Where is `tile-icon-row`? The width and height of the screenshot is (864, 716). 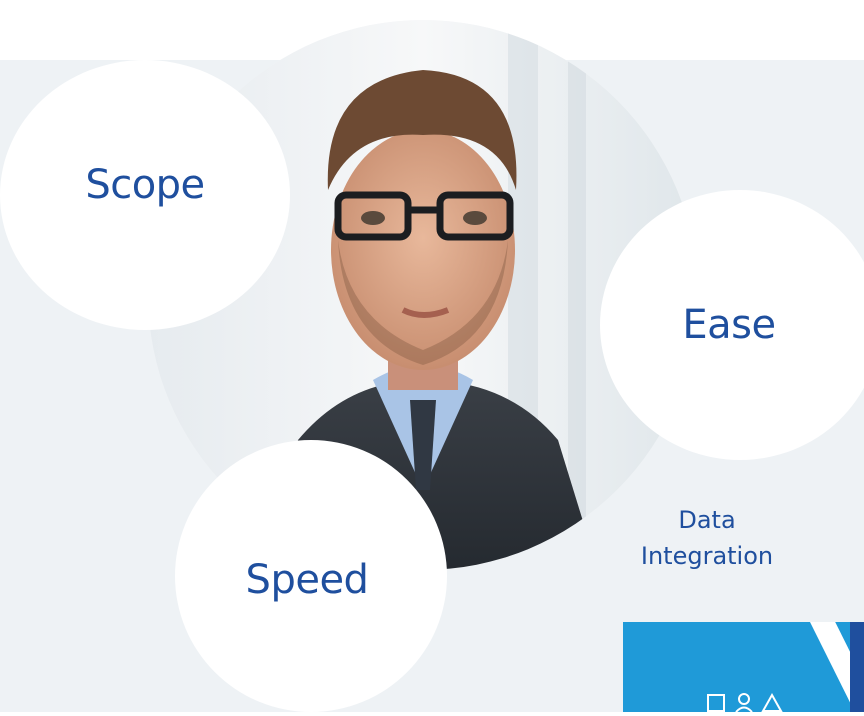 tile-icon-row is located at coordinates (745, 701).